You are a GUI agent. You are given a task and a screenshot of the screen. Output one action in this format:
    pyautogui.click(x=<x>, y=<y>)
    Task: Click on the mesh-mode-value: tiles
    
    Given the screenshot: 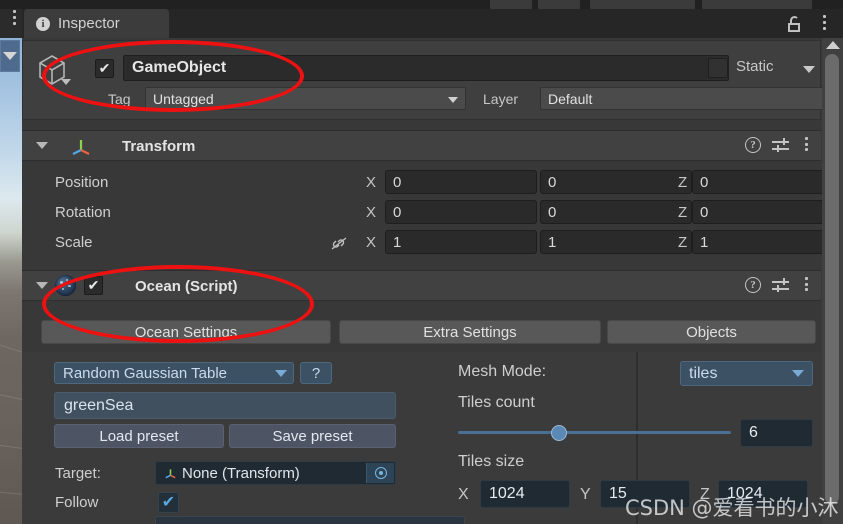 What is the action you would take?
    pyautogui.click(x=703, y=373)
    